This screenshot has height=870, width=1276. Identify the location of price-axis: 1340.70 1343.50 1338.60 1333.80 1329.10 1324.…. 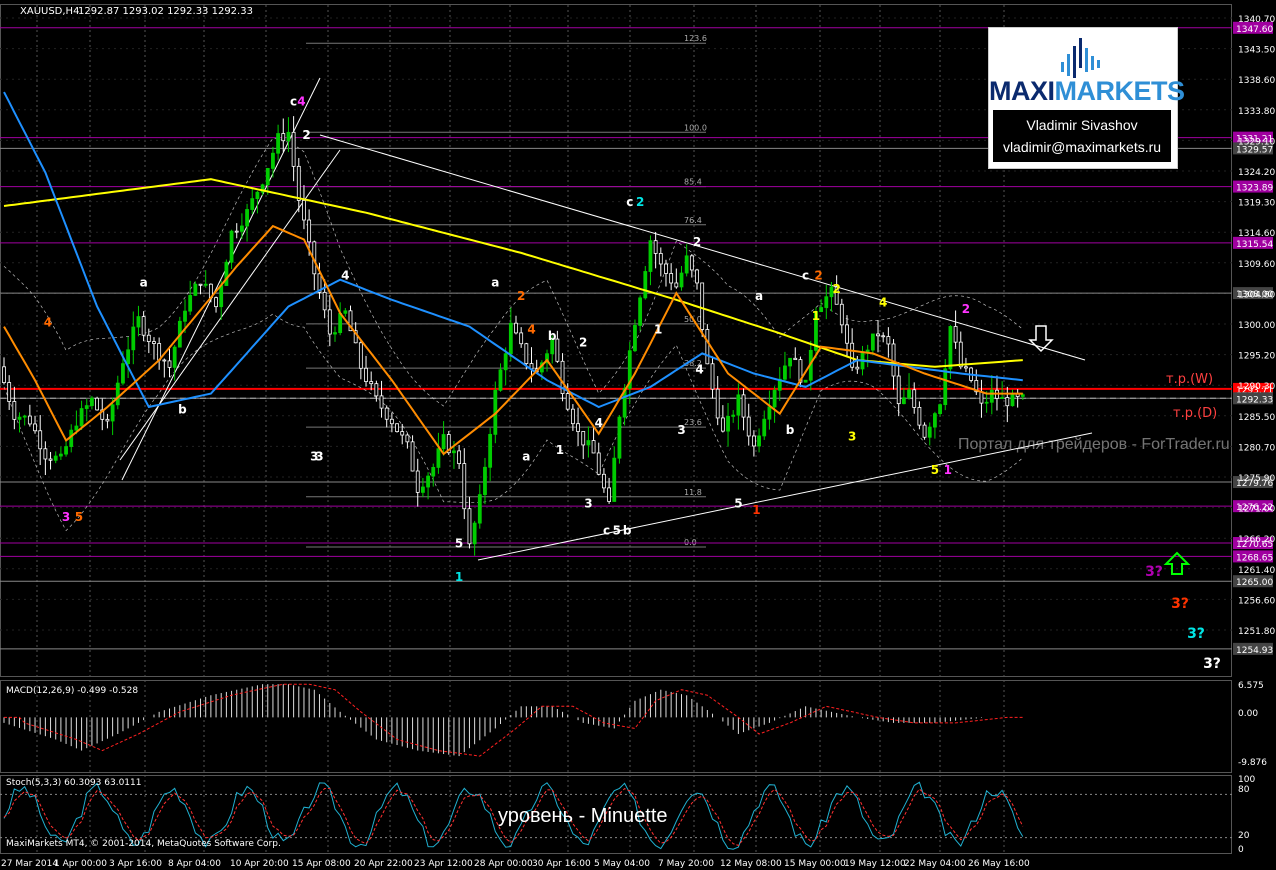
(1256, 326).